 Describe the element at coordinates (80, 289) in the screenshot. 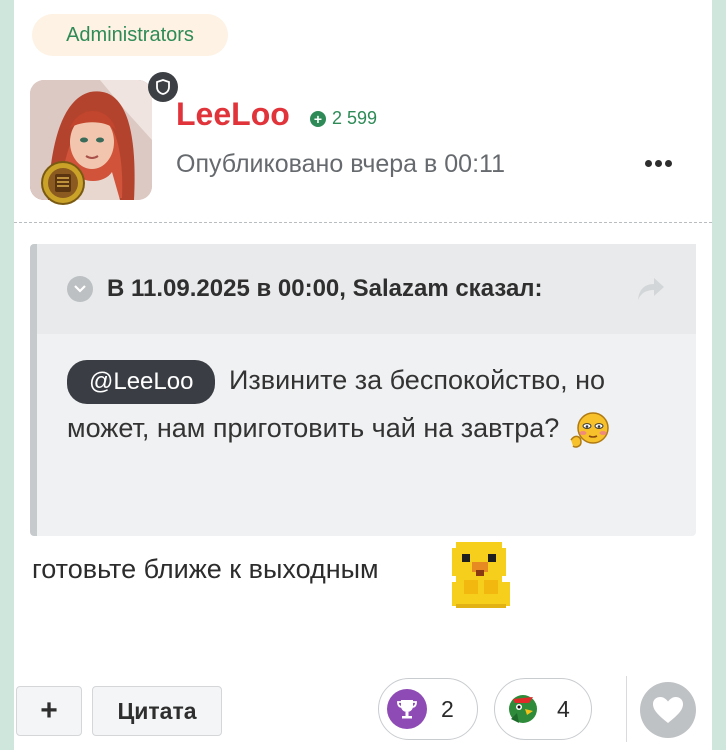

I see `chevron-down-icon` at that location.